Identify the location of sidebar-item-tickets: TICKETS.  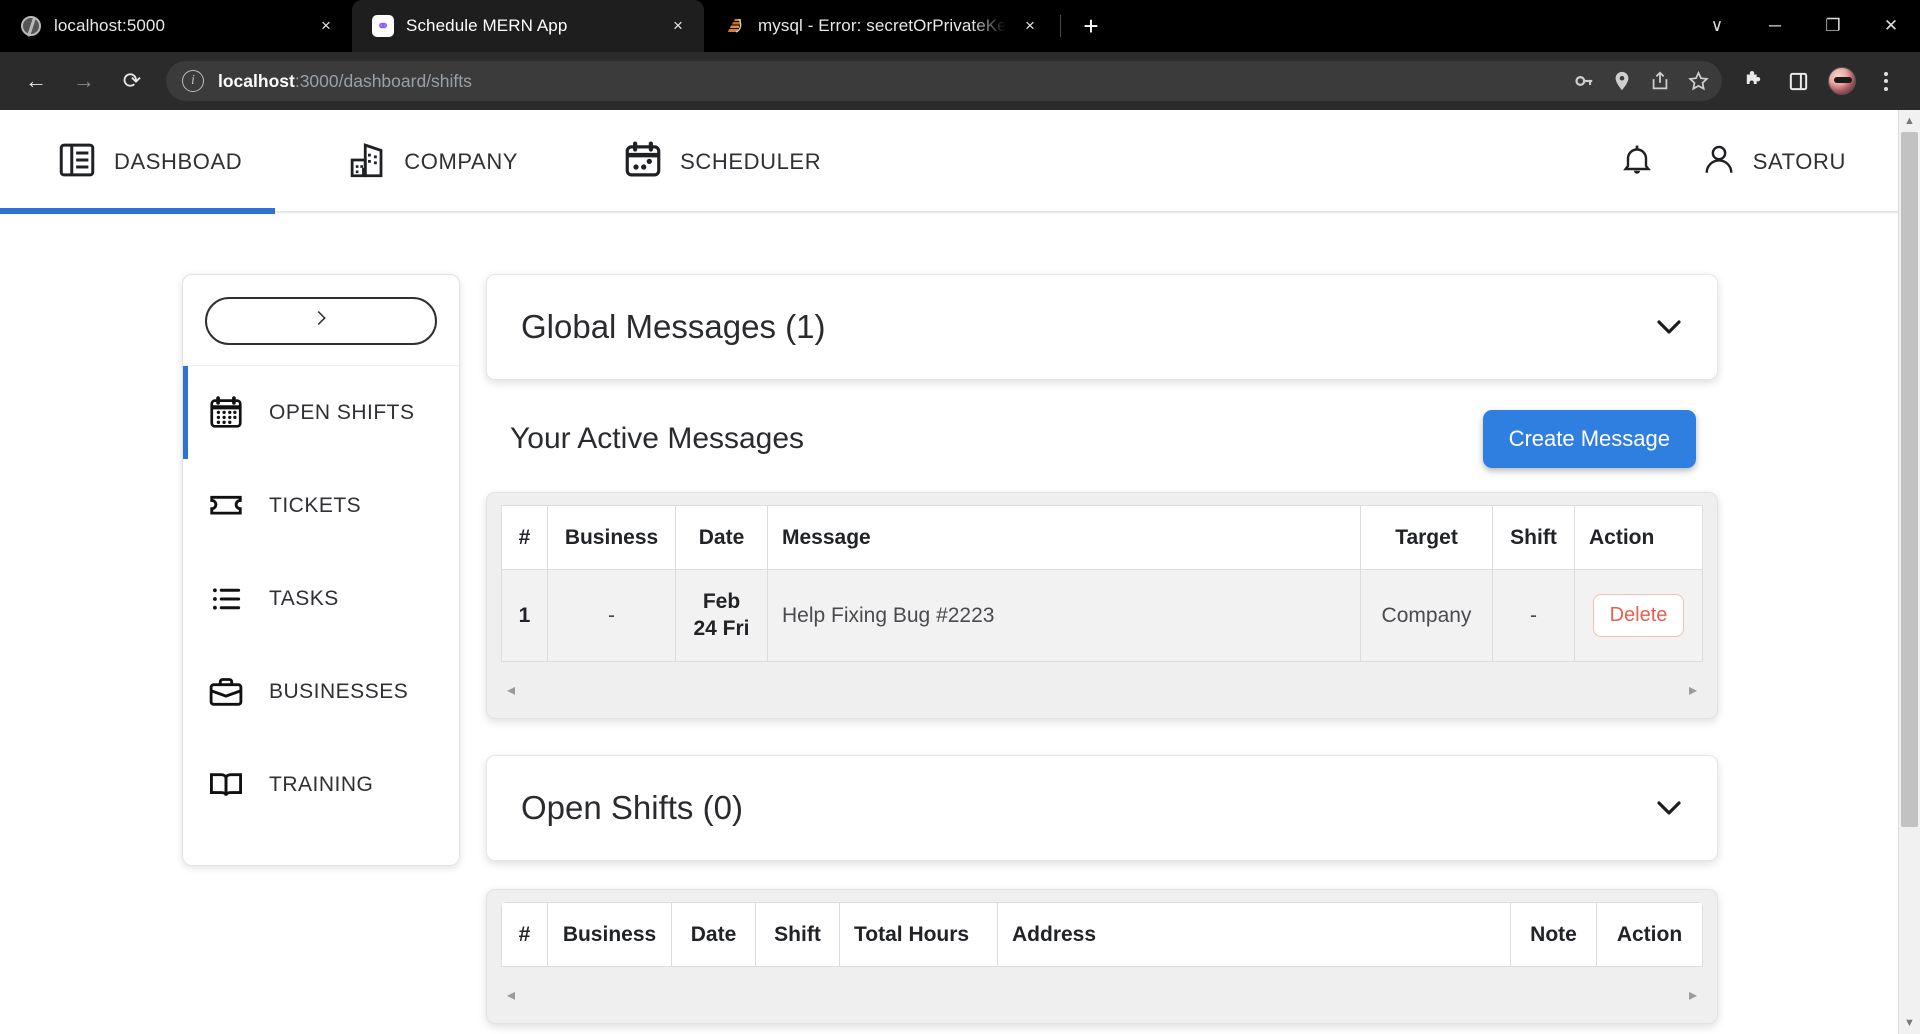
(321, 505).